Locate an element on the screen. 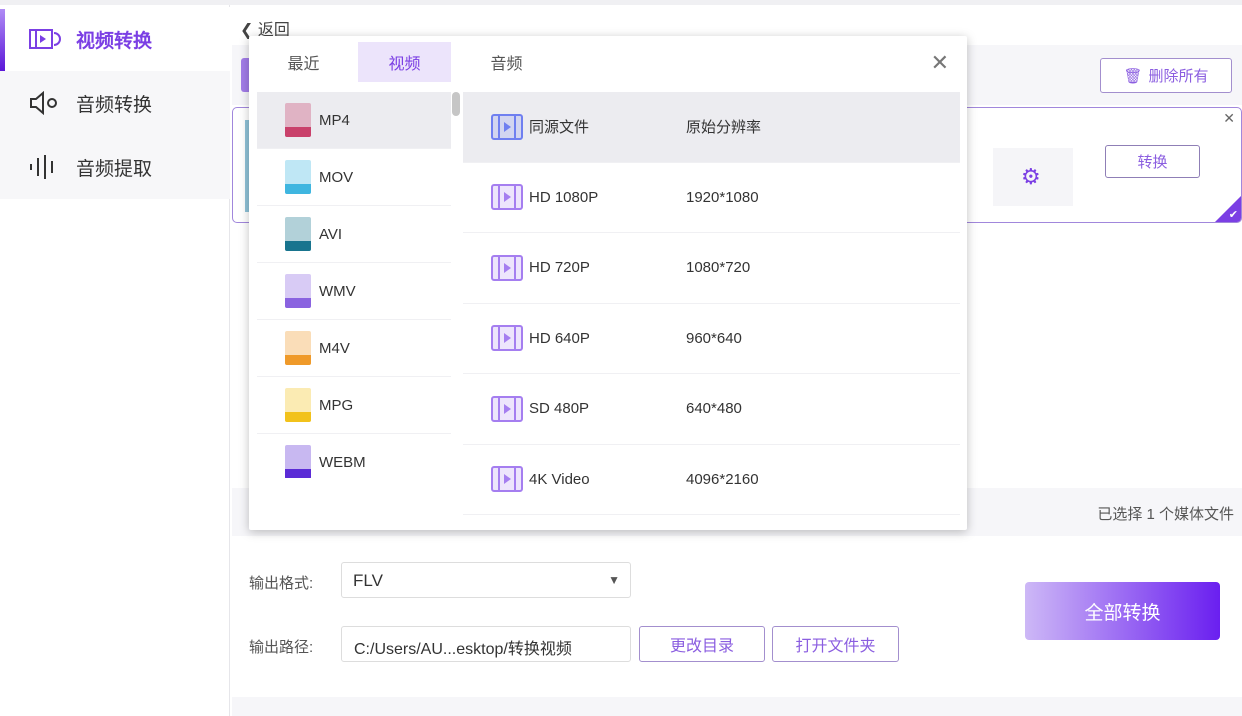  resolution-value: 960*640 is located at coordinates (714, 338).